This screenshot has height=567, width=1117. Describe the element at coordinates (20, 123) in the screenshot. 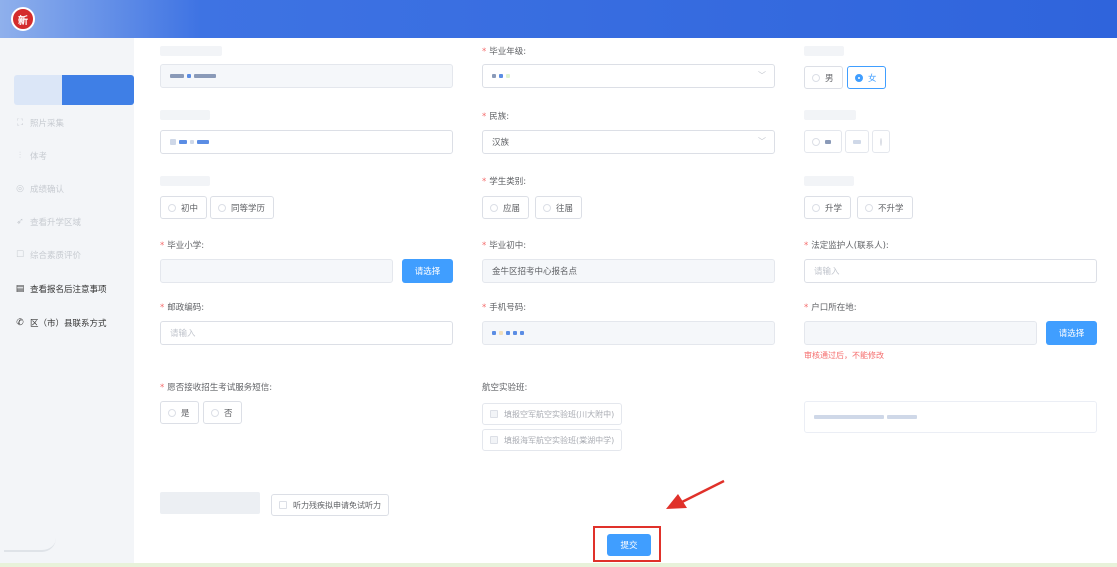

I see `frame-icon: ⛶` at that location.